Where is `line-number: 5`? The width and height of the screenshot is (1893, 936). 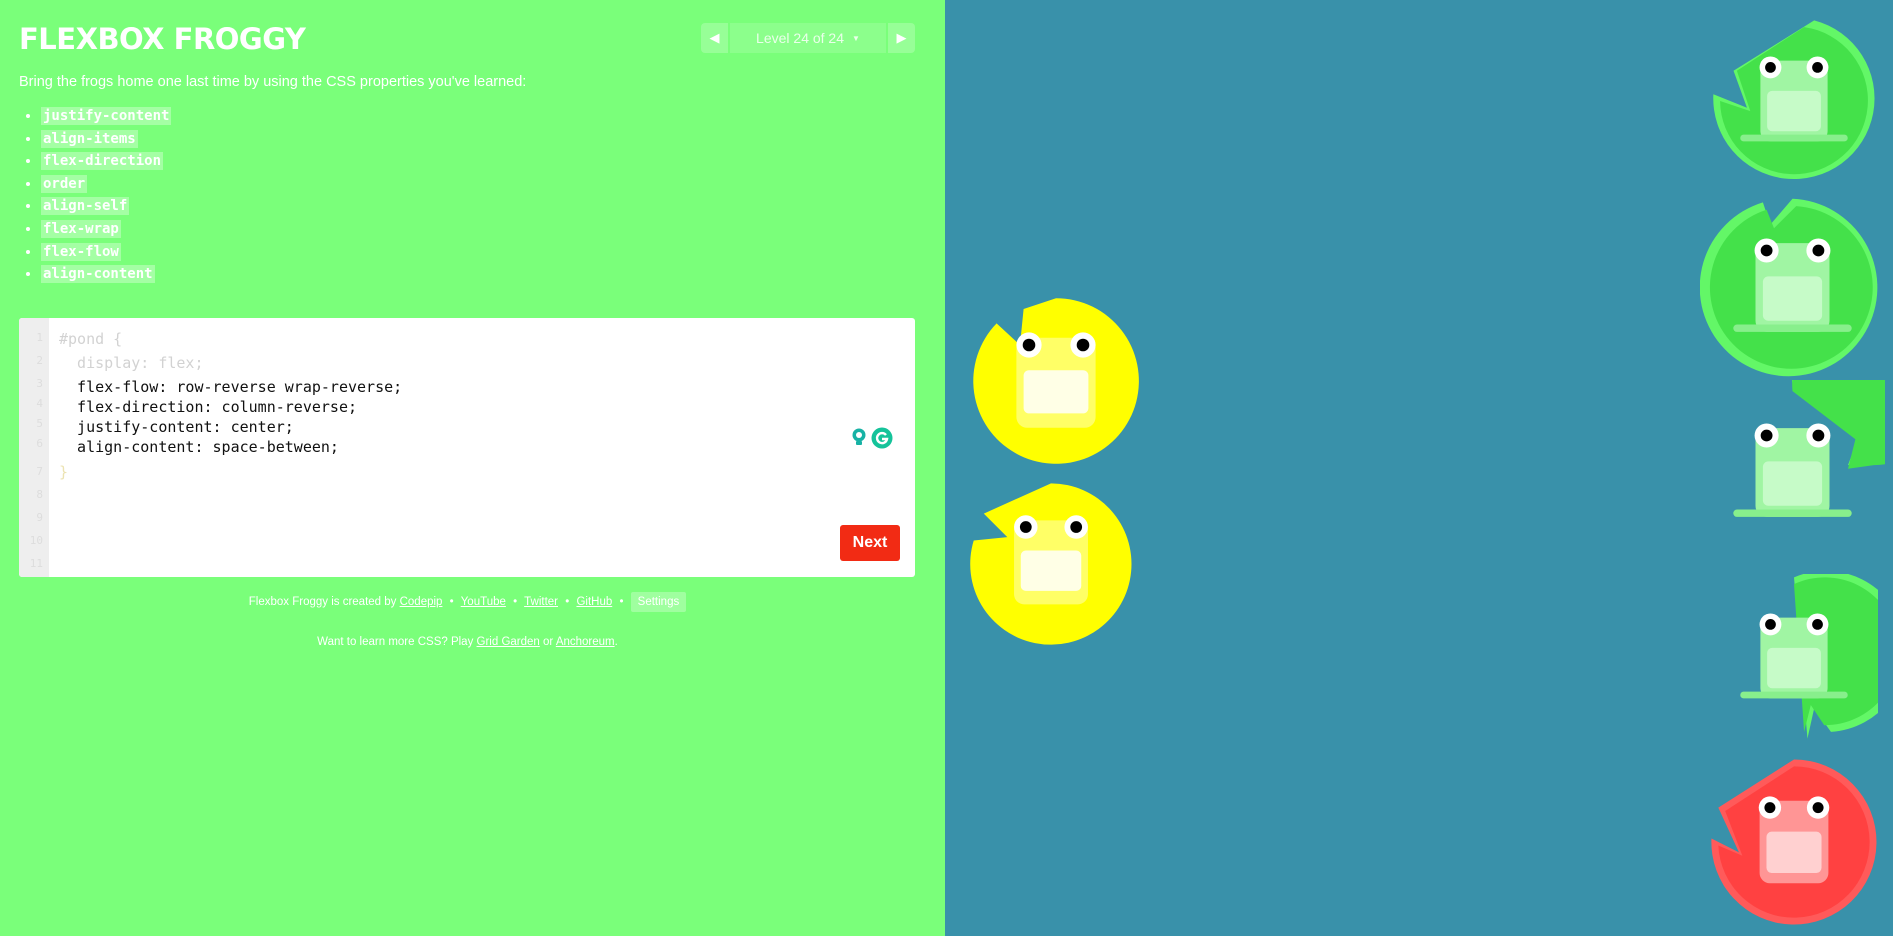 line-number: 5 is located at coordinates (39, 423).